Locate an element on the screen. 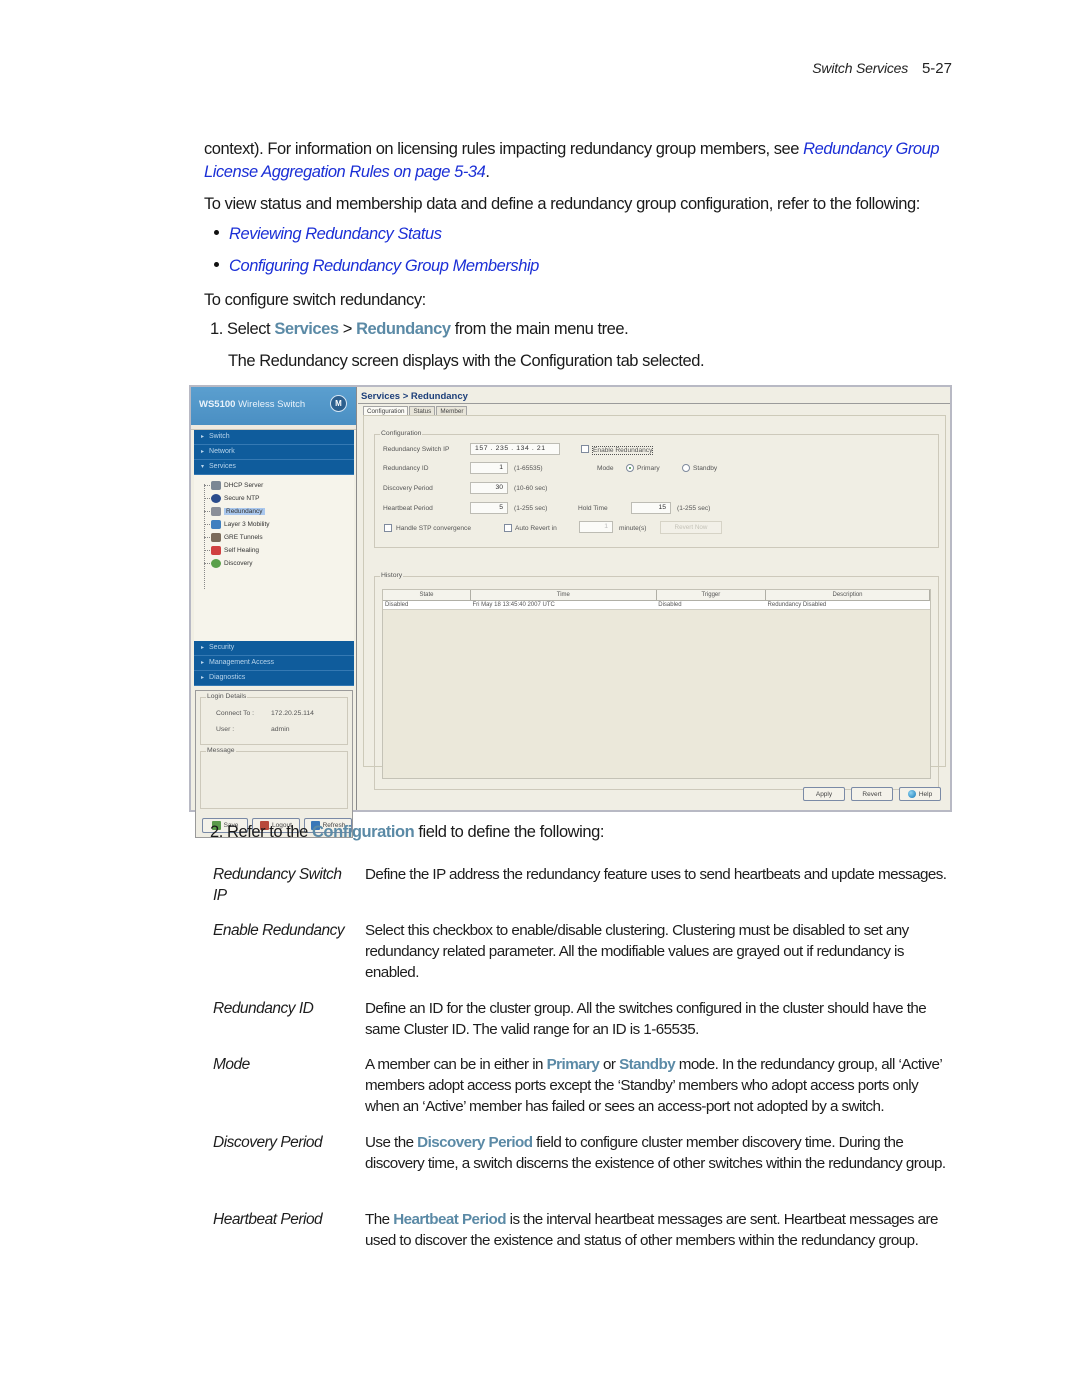  mode-standby-radio is located at coordinates (686, 468).